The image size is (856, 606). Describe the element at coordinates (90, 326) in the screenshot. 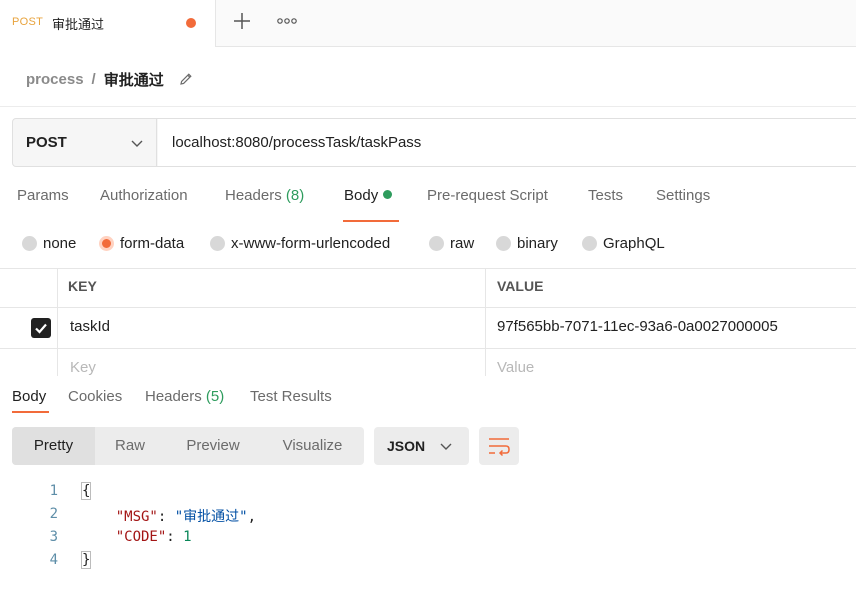

I see `param-key-cell: taskId` at that location.